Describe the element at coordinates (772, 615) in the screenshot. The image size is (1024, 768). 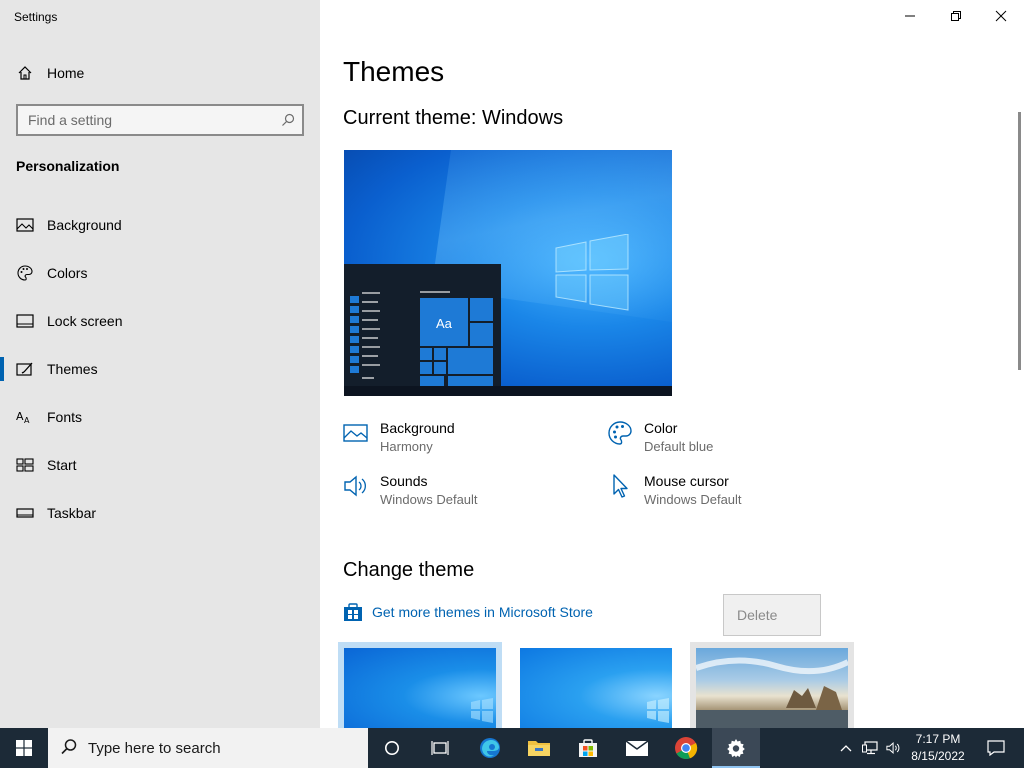
I see `delete-theme-button: Delete` at that location.